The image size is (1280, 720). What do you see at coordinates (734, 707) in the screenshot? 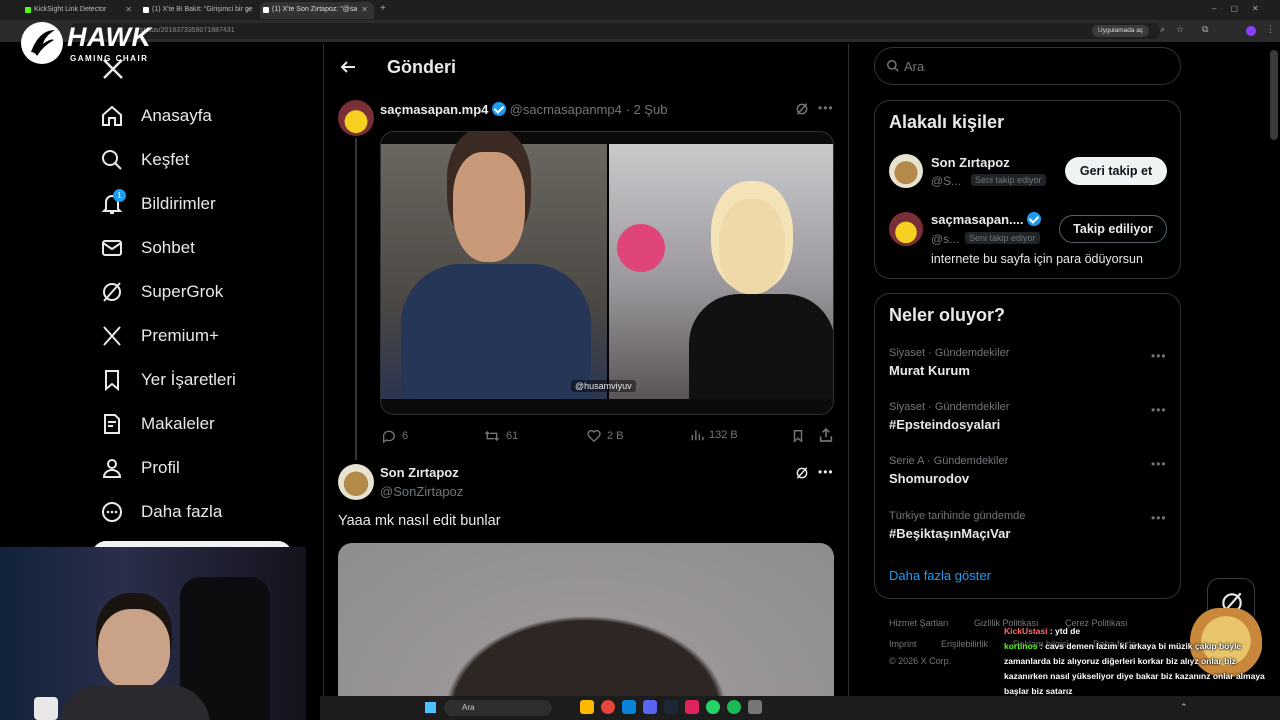
I see `spotify-icon` at bounding box center [734, 707].